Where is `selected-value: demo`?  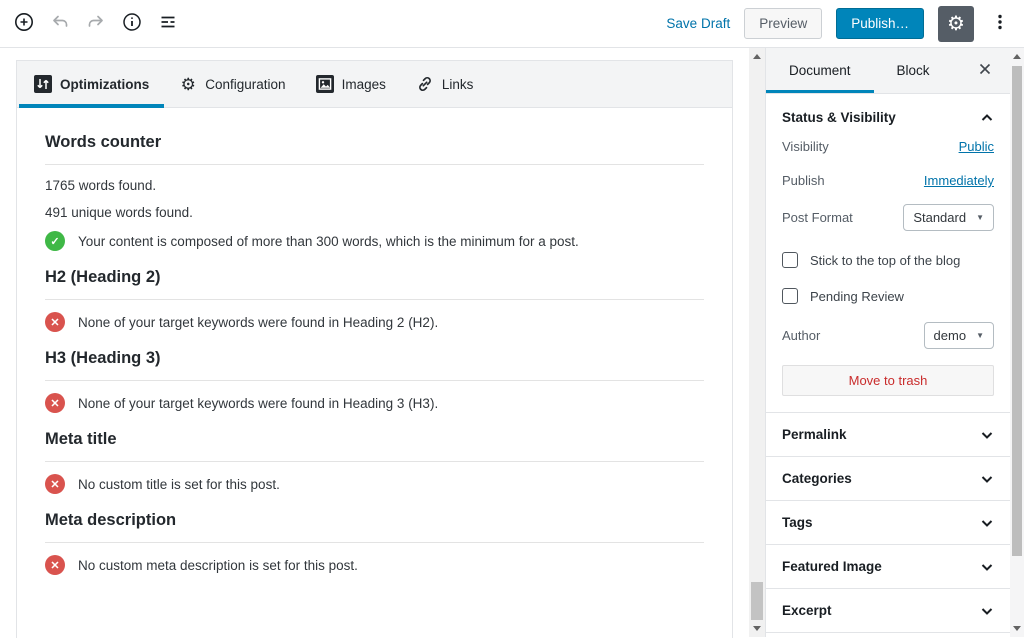
selected-value: demo is located at coordinates (950, 335).